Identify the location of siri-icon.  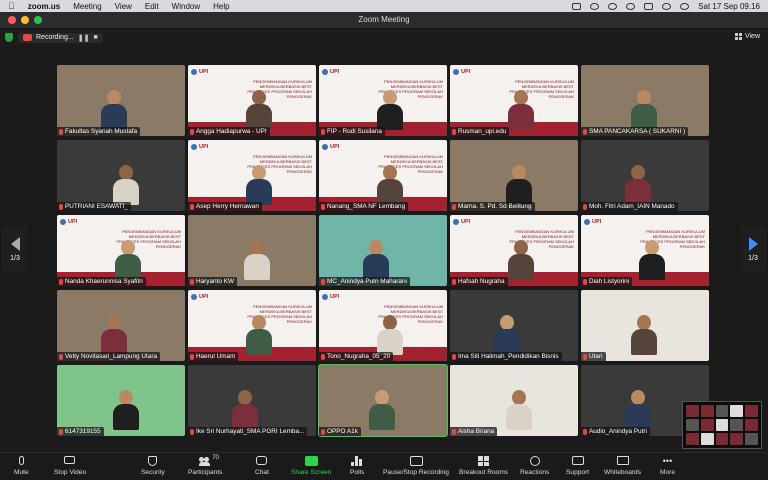
(685, 6).